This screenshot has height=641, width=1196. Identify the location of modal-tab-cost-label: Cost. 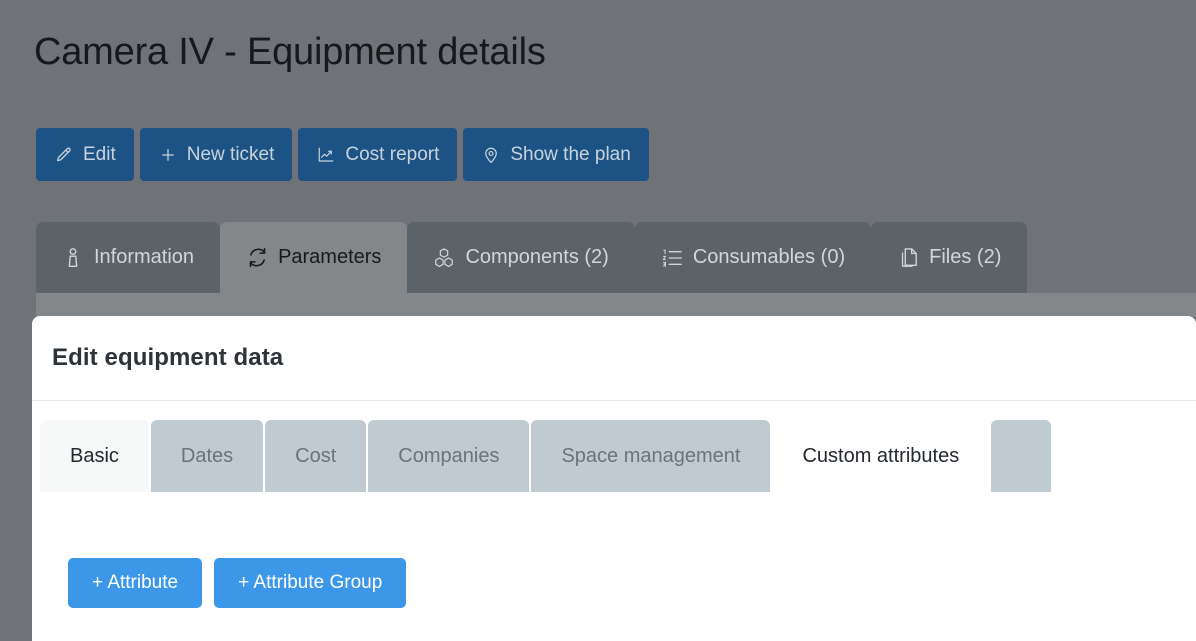
(316, 455).